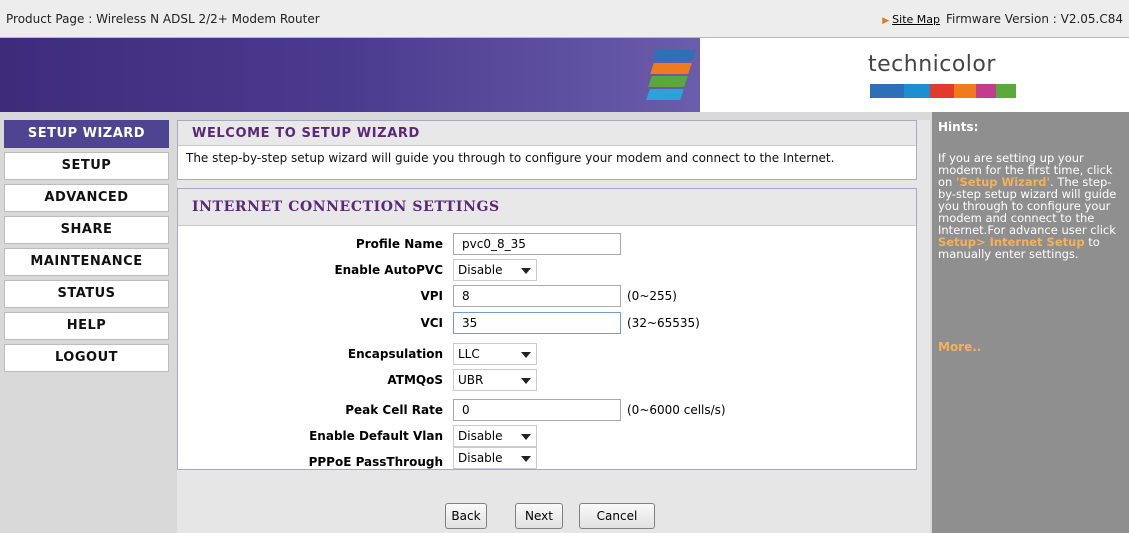 The width and height of the screenshot is (1129, 533). I want to click on peak-cell-rate-input: 0, so click(537, 410).